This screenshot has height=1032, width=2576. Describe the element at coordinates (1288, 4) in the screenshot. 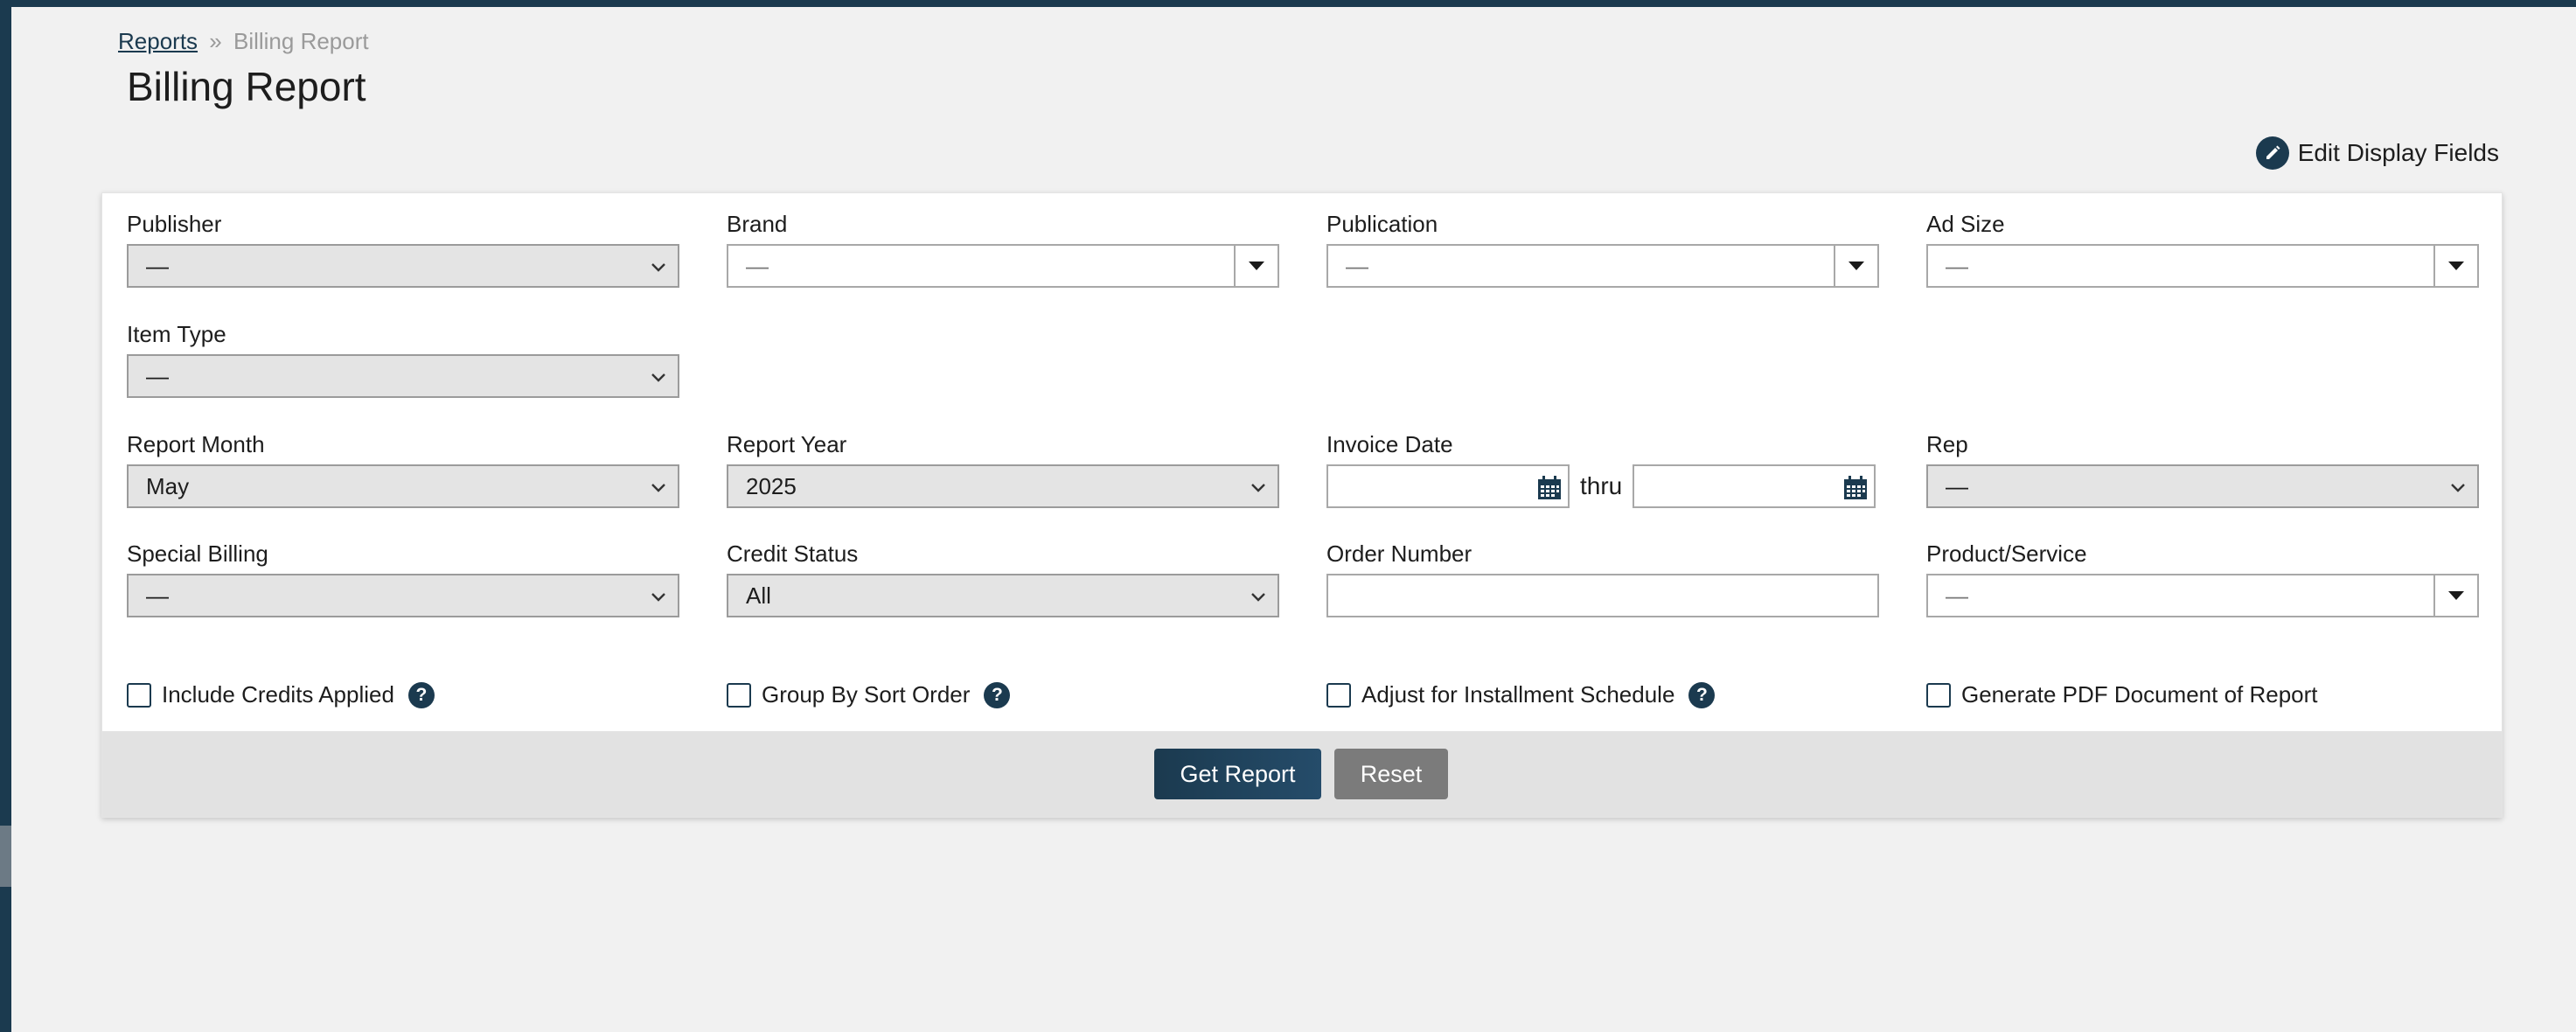

I see `top-bar` at that location.